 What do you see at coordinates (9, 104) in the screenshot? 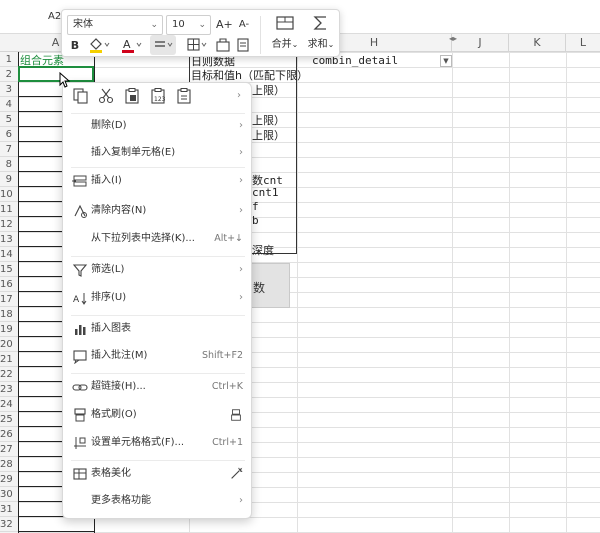
I see `row-header: 4` at bounding box center [9, 104].